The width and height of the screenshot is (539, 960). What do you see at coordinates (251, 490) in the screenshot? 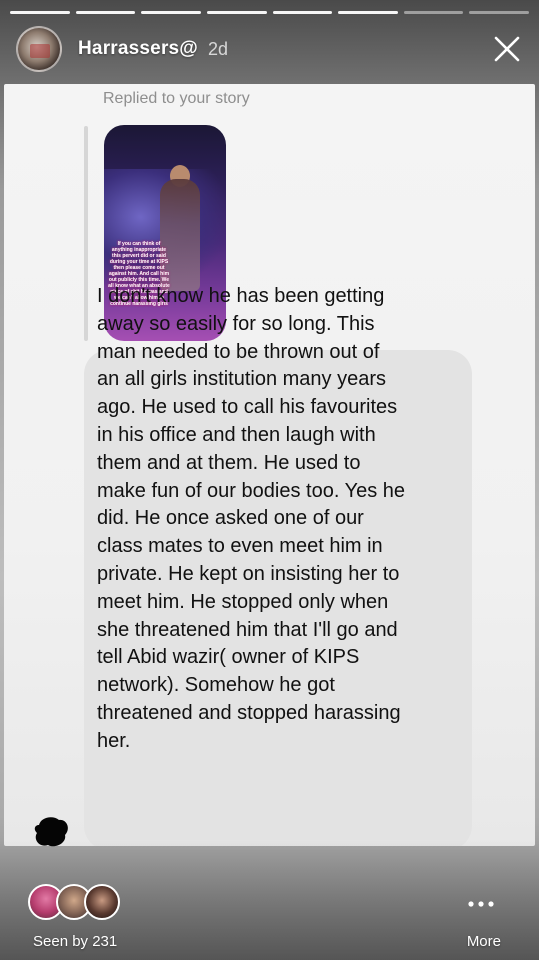
I see `message-line: make fun of our bodies too. Yes he` at bounding box center [251, 490].